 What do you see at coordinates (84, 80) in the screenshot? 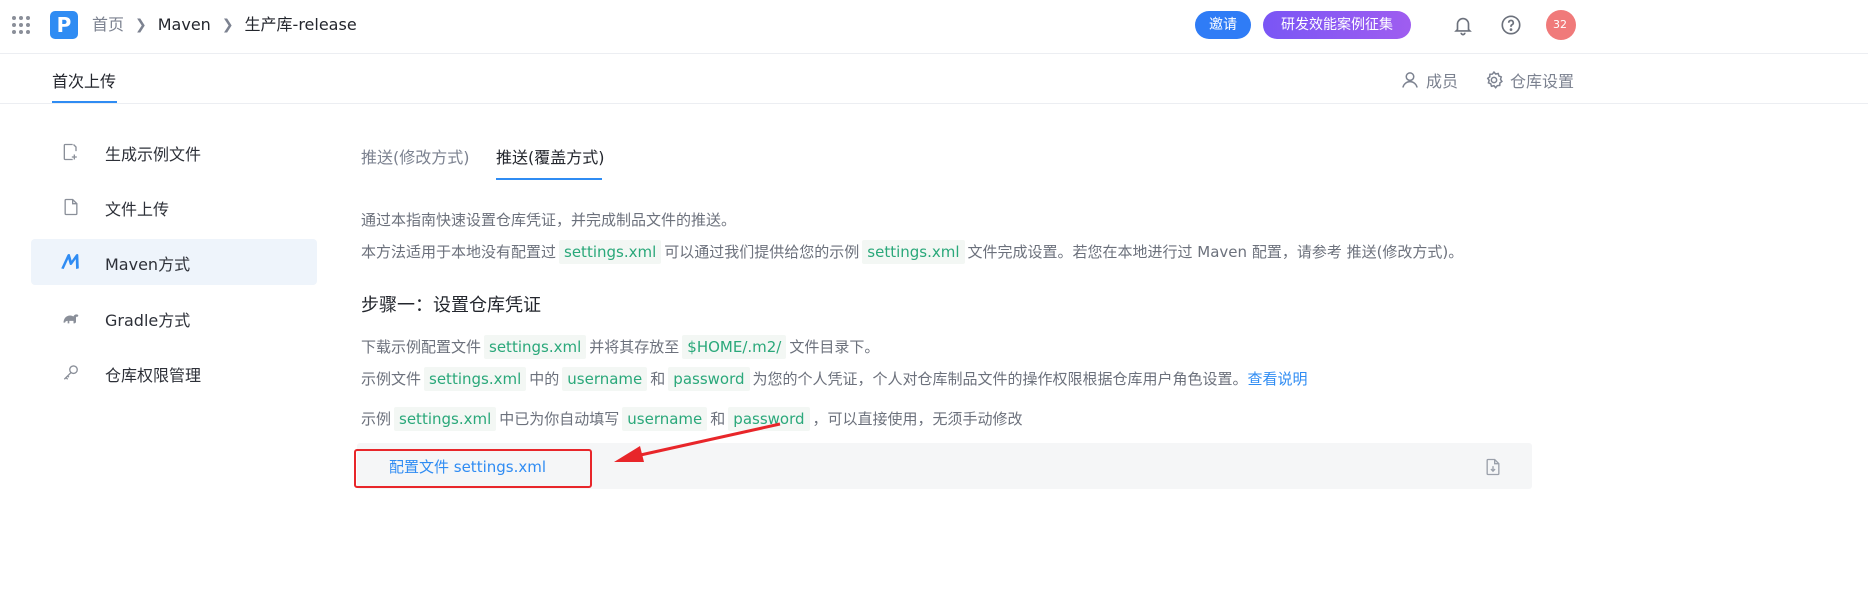
I see `tab-first-upload: 首次上传` at bounding box center [84, 80].